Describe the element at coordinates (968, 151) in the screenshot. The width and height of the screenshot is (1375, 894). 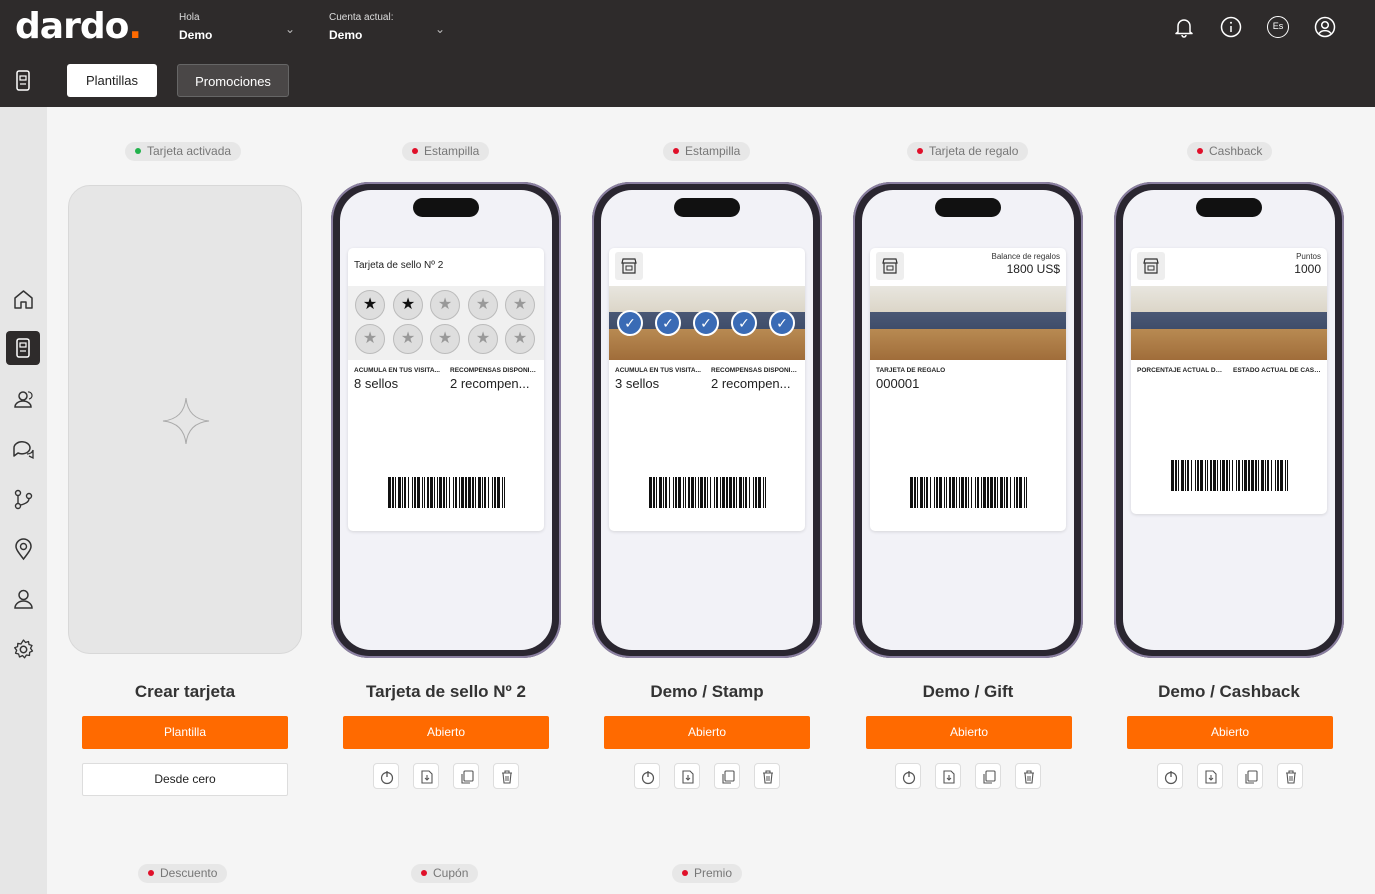
I see `status-badge: Tarjeta de regalo` at that location.